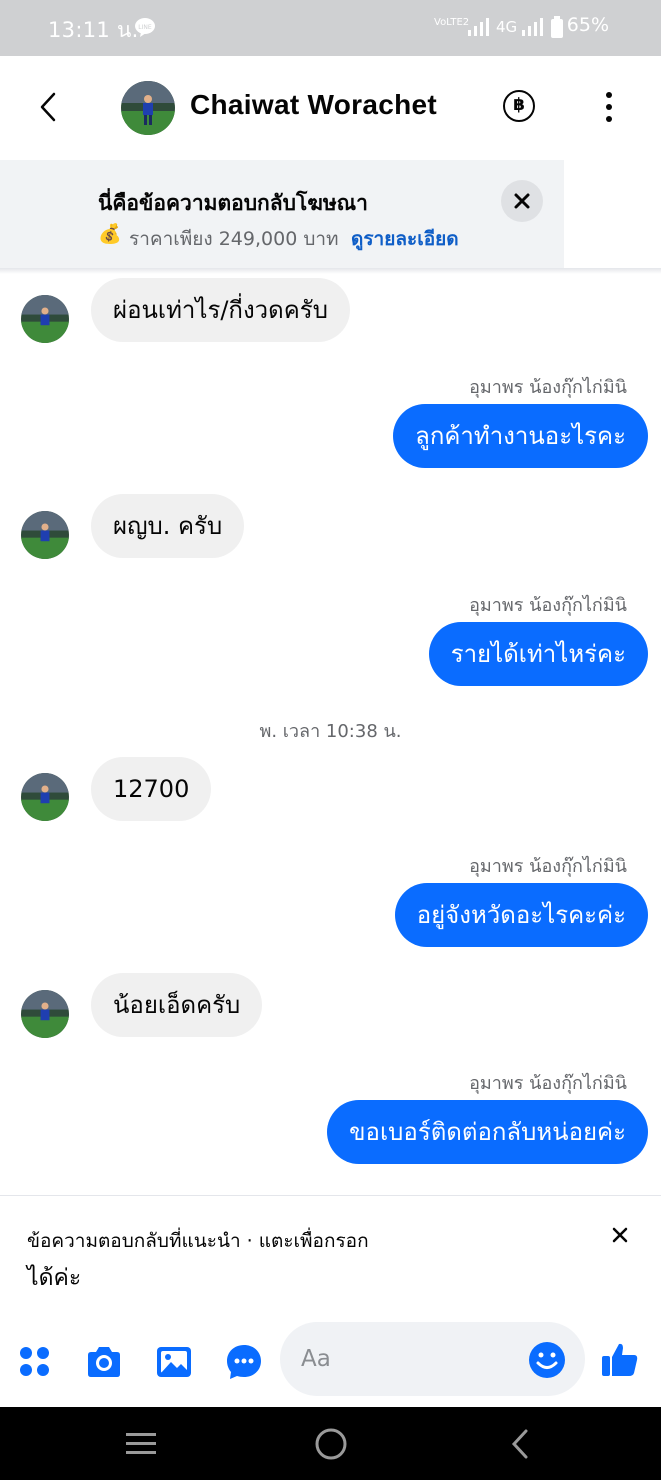 This screenshot has height=1480, width=661. Describe the element at coordinates (220, 310) in the screenshot. I see `incoming-message: ผ่อนเท่าไร/กี่งวดครับ` at that location.